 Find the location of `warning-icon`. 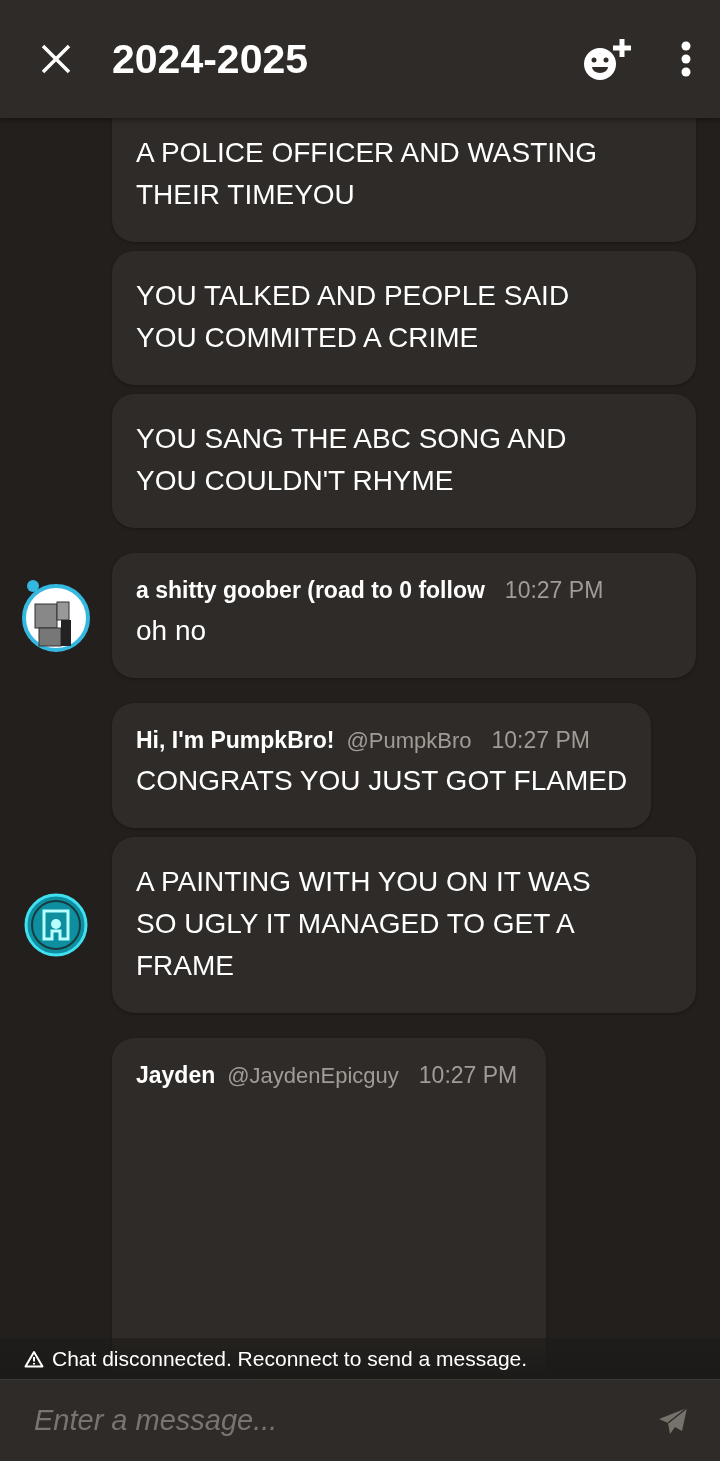

warning-icon is located at coordinates (34, 1359).